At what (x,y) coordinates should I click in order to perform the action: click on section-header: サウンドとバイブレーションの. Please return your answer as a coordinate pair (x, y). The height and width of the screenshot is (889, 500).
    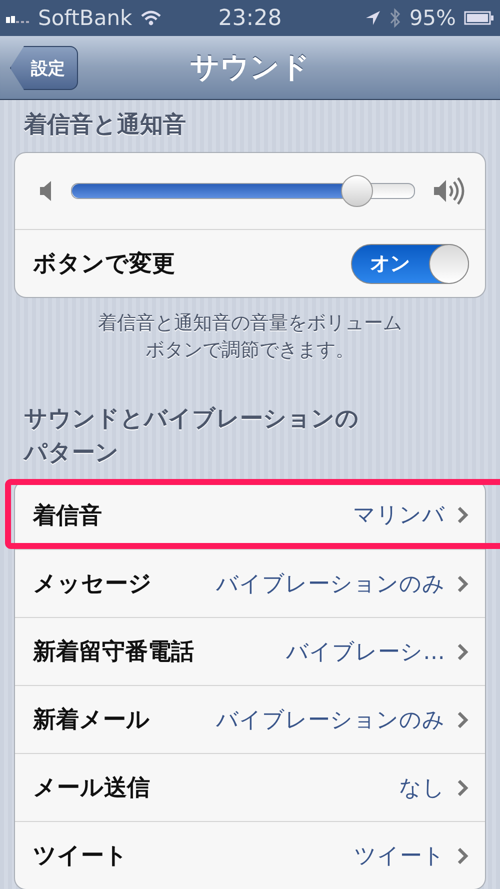
    Looking at the image, I should click on (191, 419).